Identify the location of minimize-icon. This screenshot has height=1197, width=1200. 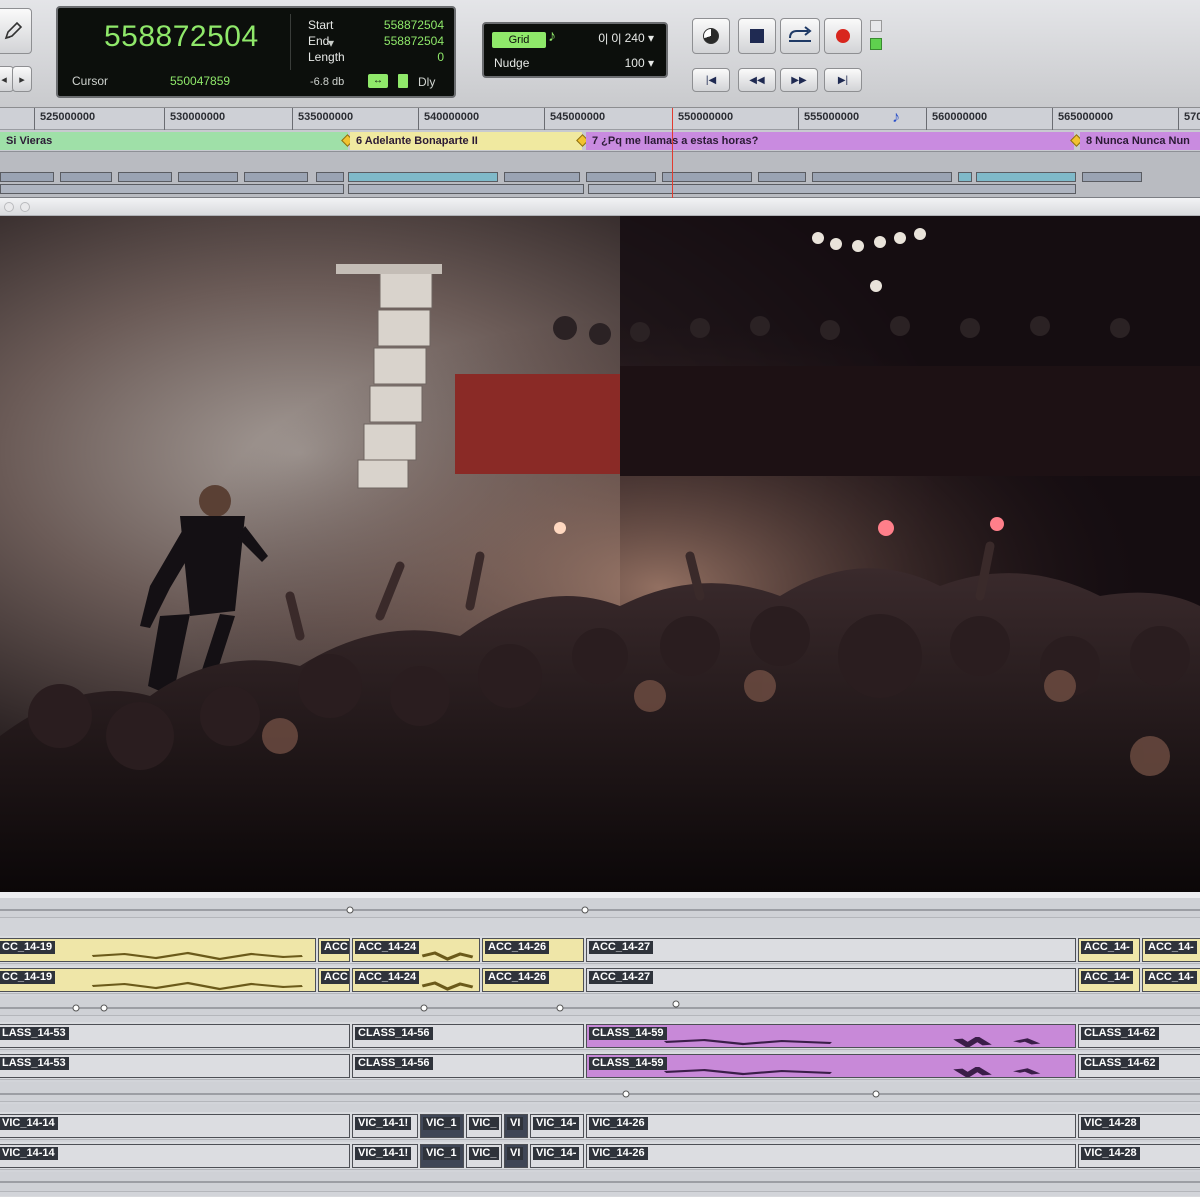
(25, 207).